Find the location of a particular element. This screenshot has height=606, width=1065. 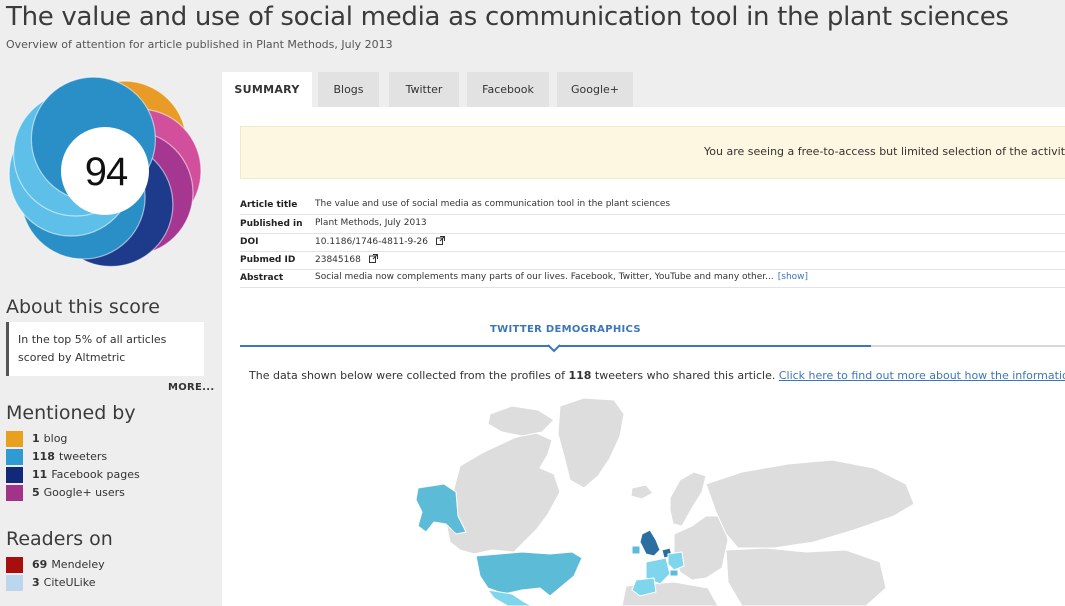

map-germany is located at coordinates (676, 561).